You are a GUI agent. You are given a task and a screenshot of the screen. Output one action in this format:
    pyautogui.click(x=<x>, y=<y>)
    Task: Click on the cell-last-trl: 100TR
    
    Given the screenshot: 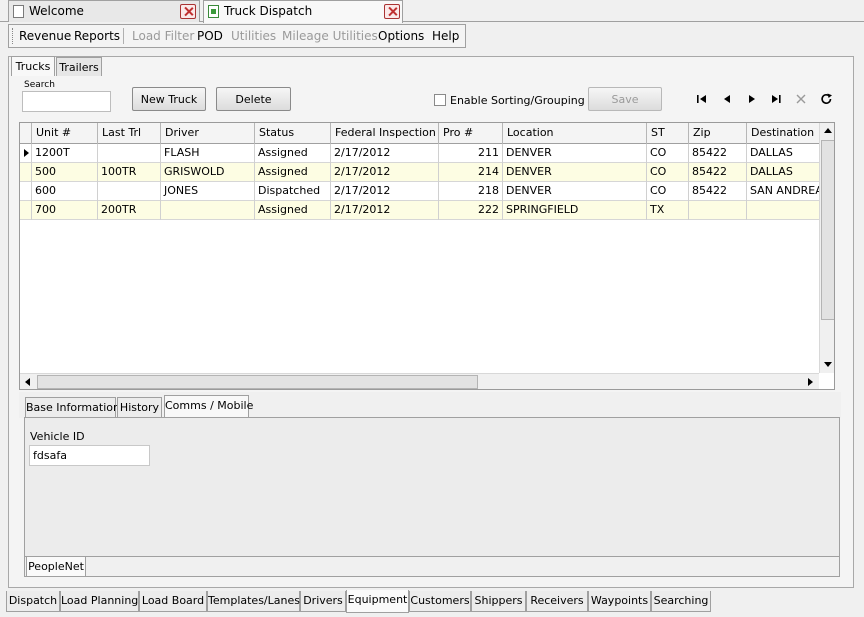 What is the action you would take?
    pyautogui.click(x=129, y=172)
    